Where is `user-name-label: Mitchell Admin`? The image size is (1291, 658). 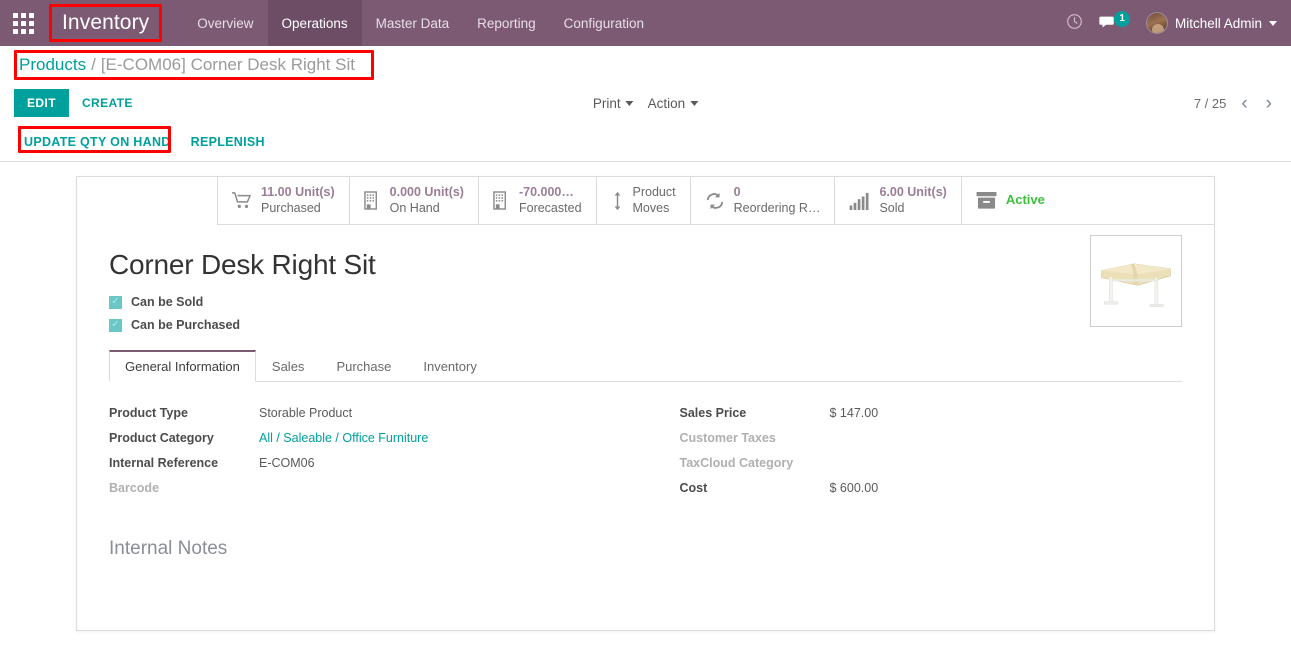
user-name-label: Mitchell Admin is located at coordinates (1218, 23).